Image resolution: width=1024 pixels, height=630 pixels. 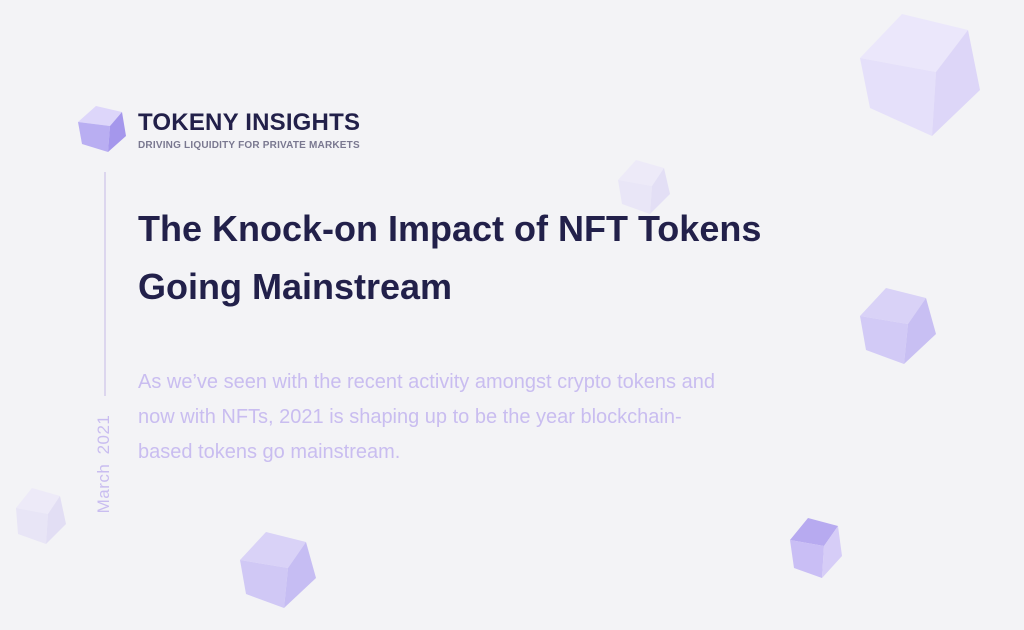 What do you see at coordinates (102, 130) in the screenshot?
I see `cube-logo-icon` at bounding box center [102, 130].